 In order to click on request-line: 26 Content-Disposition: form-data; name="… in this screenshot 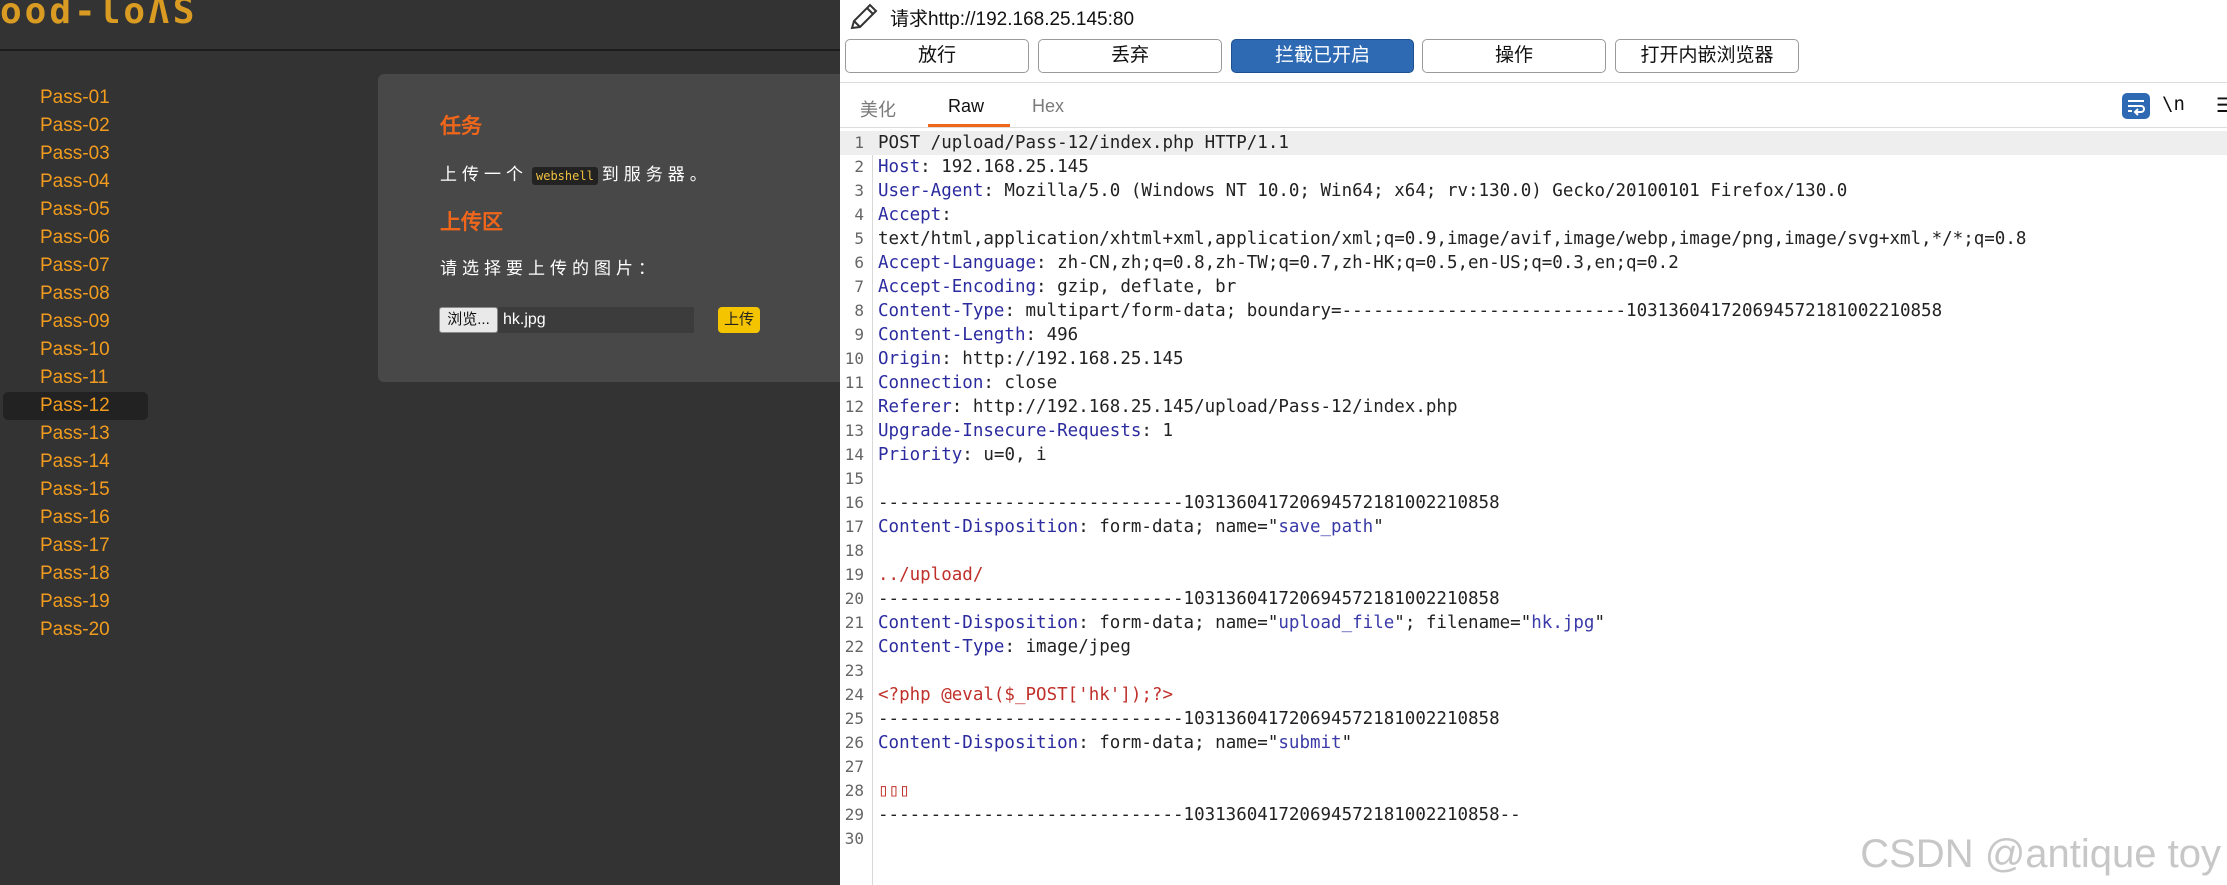, I will do `click(1533, 743)`.